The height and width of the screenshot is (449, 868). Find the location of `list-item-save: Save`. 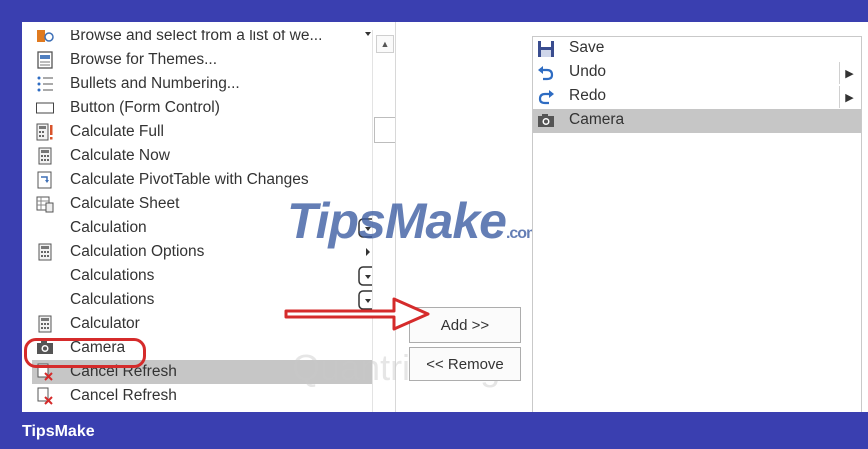

list-item-save: Save is located at coordinates (697, 49).